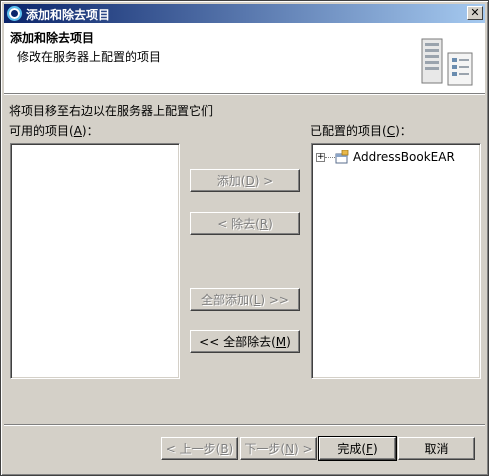 The height and width of the screenshot is (476, 489). What do you see at coordinates (245, 299) in the screenshot?
I see `add-all-button: 全部添加(L) >>` at bounding box center [245, 299].